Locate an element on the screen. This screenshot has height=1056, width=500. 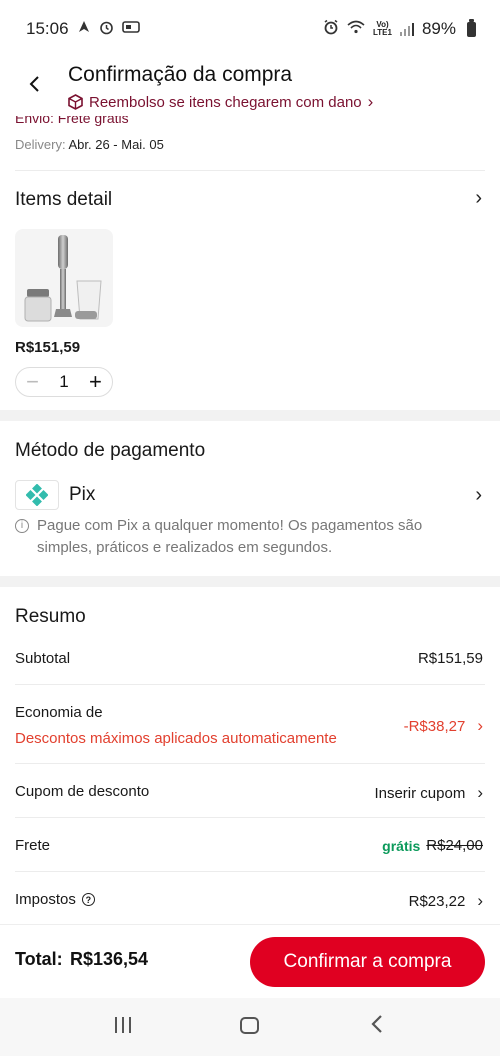
quantity-stepper: − 1 + is located at coordinates (64, 382).